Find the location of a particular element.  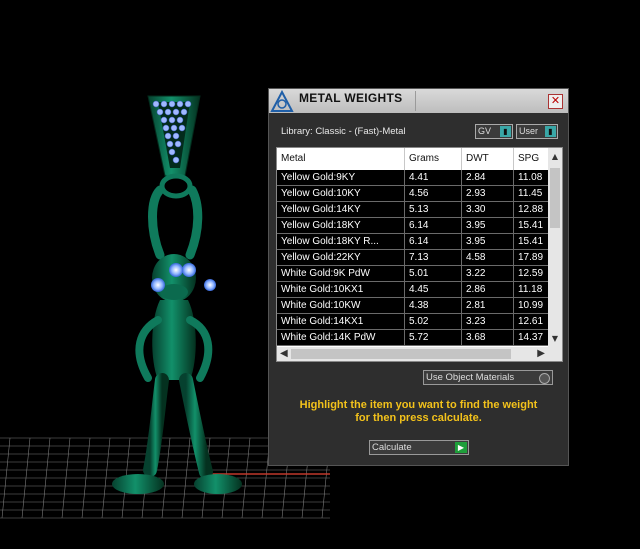

cell-grams: 7.13 is located at coordinates (433, 257).